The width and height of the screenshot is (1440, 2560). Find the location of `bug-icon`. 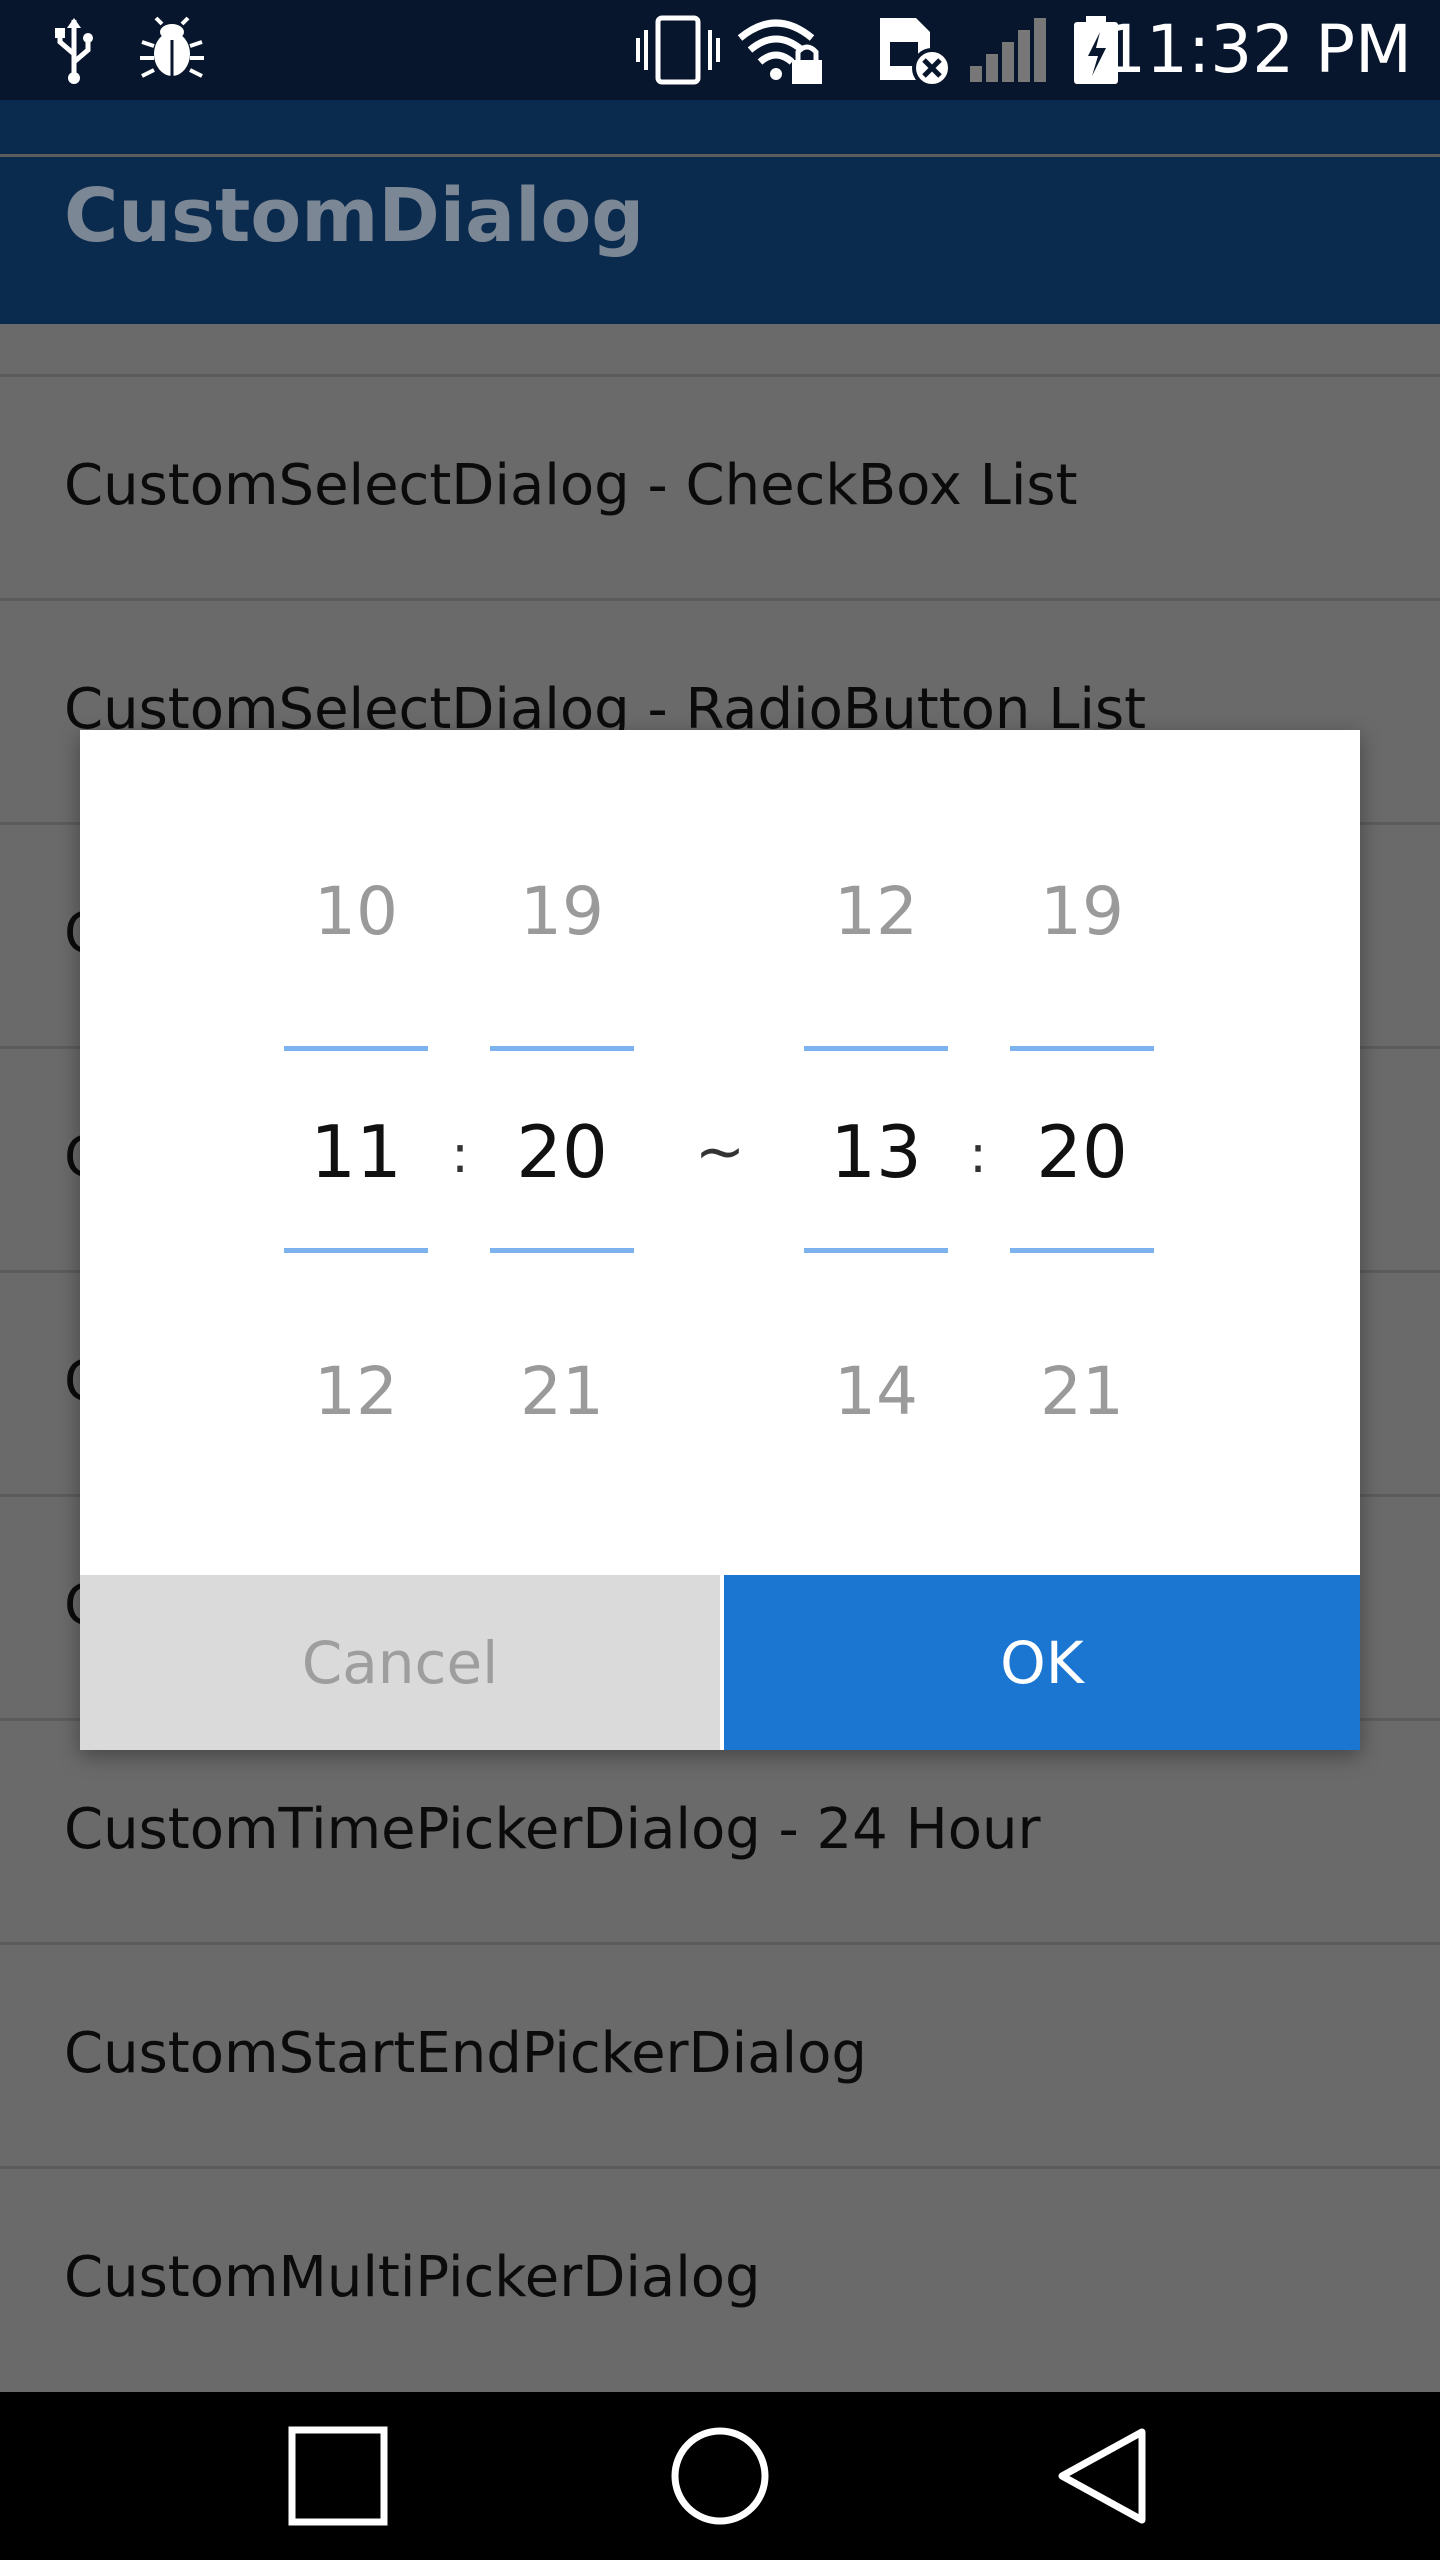

bug-icon is located at coordinates (172, 47).